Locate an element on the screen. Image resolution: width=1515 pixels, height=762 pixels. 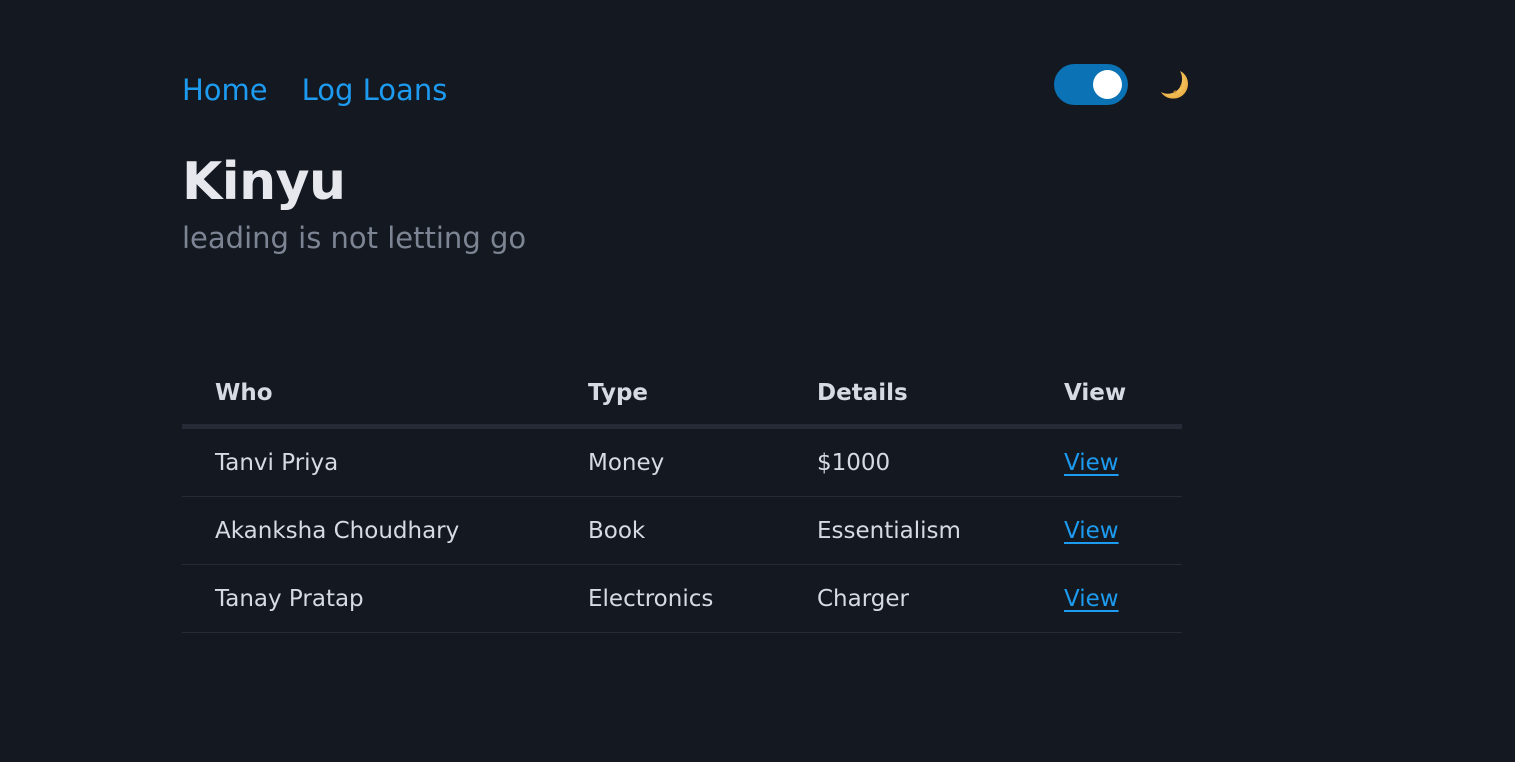
table-row: Tanvi Priya Money $1000 View is located at coordinates (682, 461).